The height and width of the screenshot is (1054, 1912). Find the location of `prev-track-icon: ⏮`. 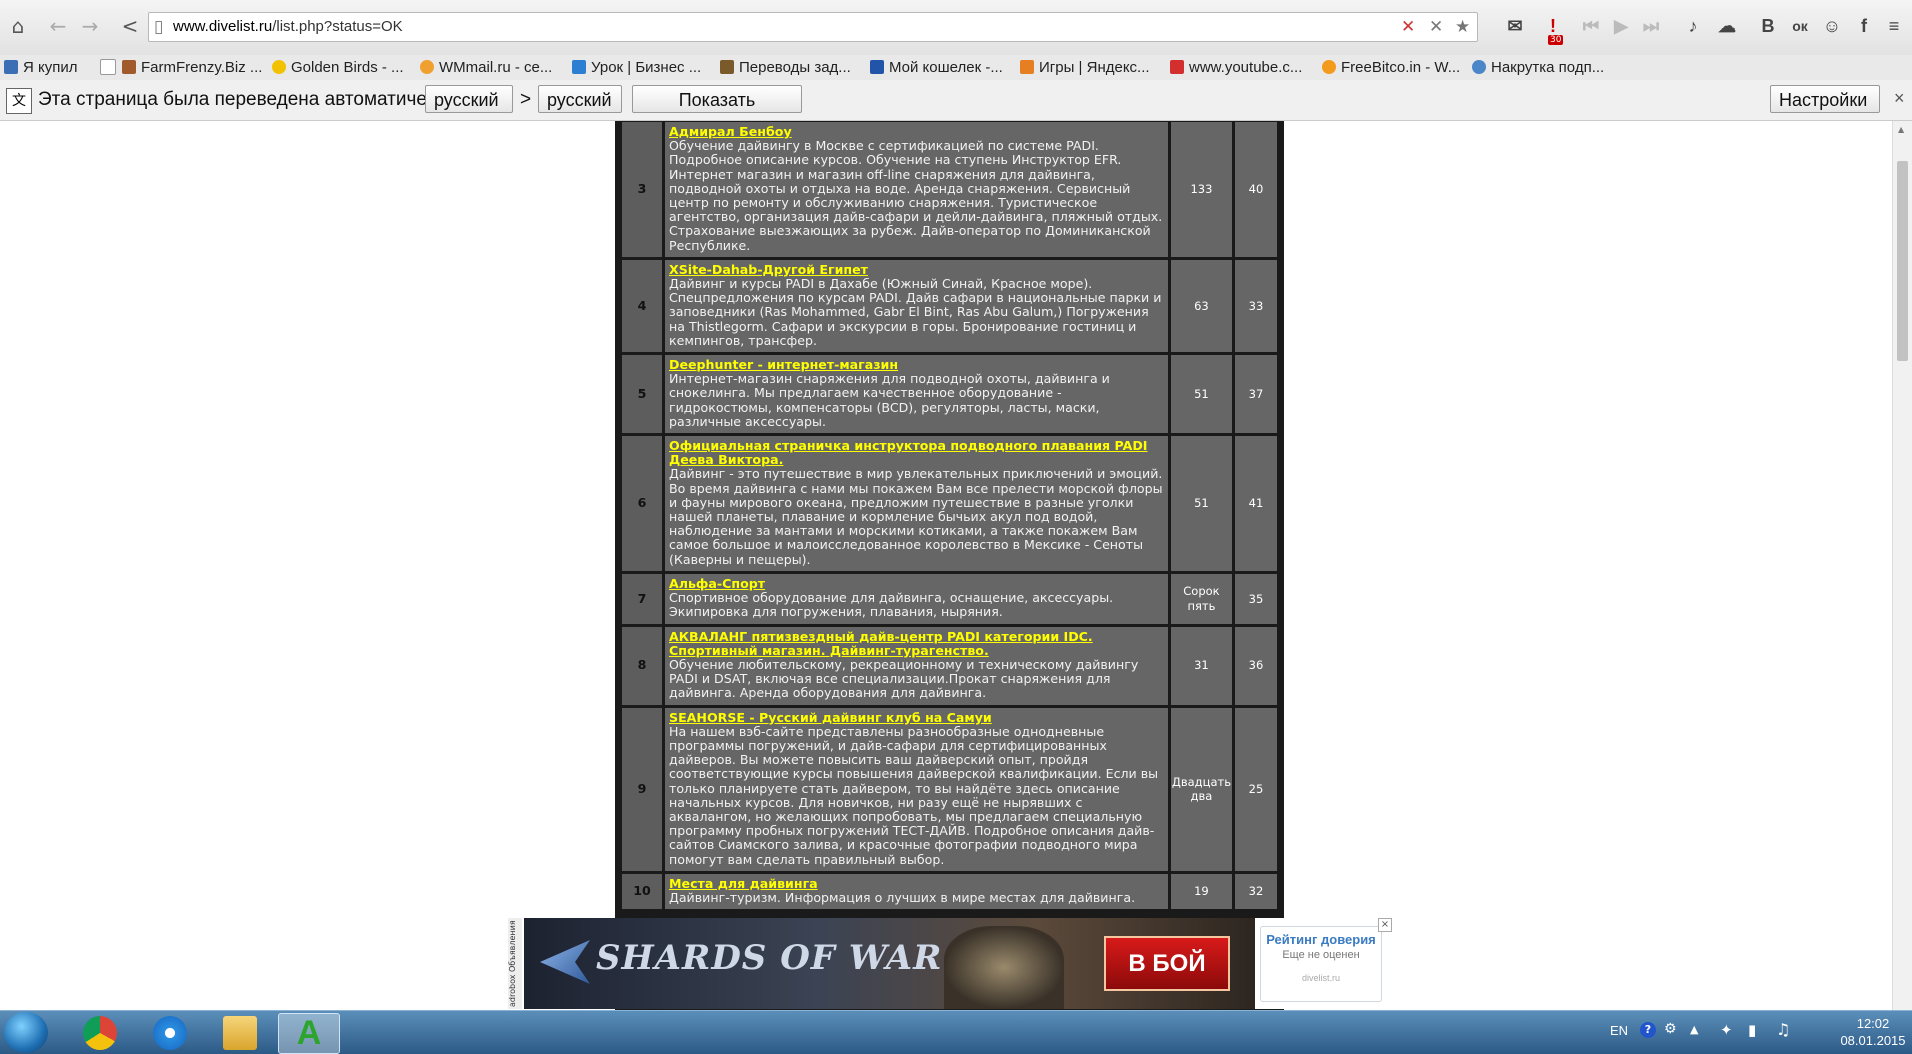

prev-track-icon: ⏮ is located at coordinates (1591, 26).